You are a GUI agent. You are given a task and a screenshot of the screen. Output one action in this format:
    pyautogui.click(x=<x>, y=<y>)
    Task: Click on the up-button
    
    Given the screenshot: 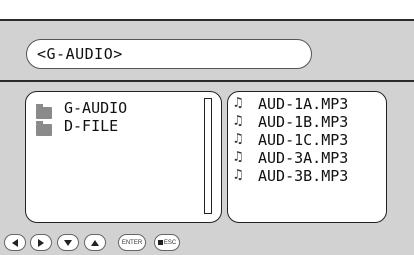 What is the action you would take?
    pyautogui.click(x=95, y=242)
    